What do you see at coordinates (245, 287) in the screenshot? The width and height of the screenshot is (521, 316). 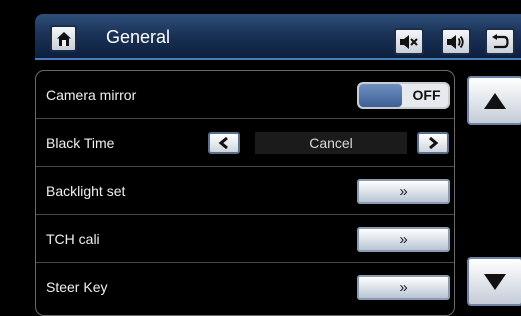 I see `setting-row-steer-key: Steer Key »` at bounding box center [245, 287].